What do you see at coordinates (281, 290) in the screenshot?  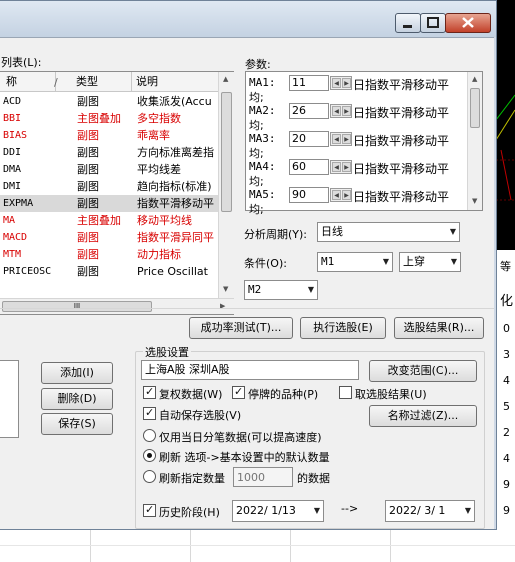 I see `condition-target-select: M2 ▼` at bounding box center [281, 290].